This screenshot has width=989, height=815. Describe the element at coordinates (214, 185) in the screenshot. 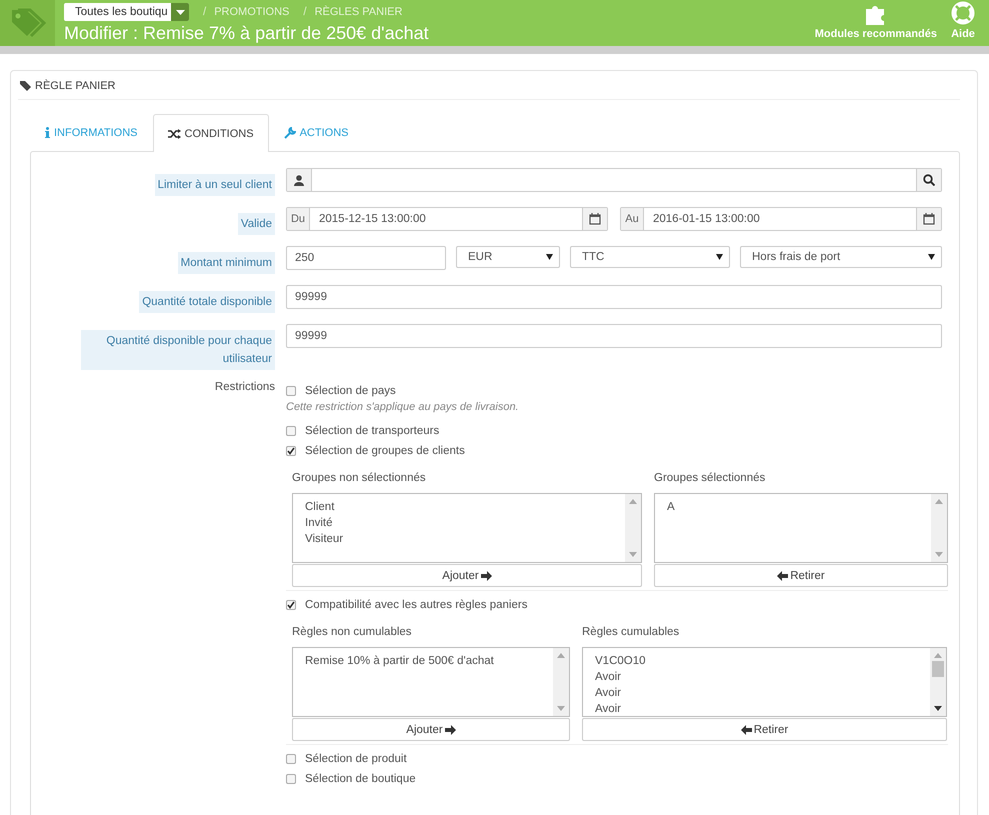

I see `field-label: Limiter à un seul client` at that location.